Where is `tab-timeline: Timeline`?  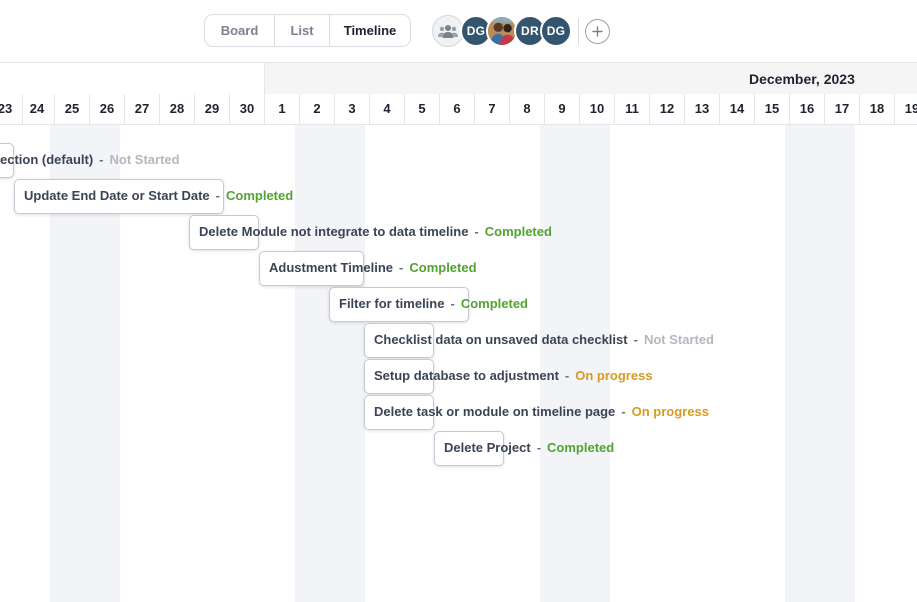
tab-timeline: Timeline is located at coordinates (370, 30).